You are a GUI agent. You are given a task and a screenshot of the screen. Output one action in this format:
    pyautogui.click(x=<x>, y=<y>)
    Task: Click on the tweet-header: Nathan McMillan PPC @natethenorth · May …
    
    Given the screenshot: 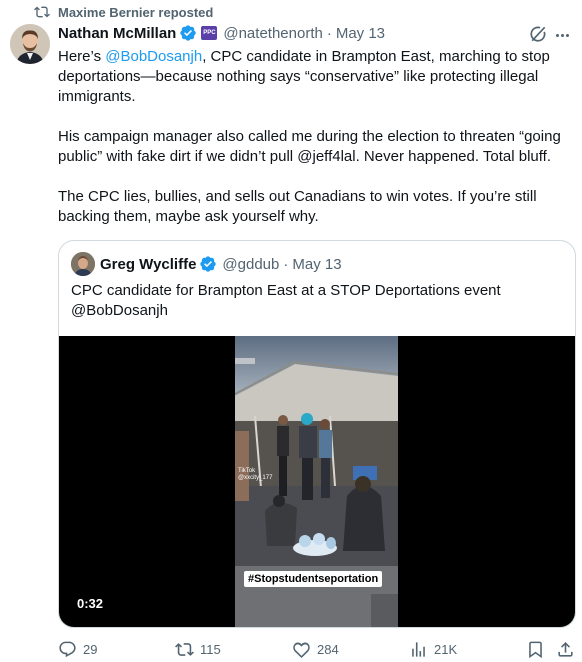 What is the action you would take?
    pyautogui.click(x=221, y=33)
    